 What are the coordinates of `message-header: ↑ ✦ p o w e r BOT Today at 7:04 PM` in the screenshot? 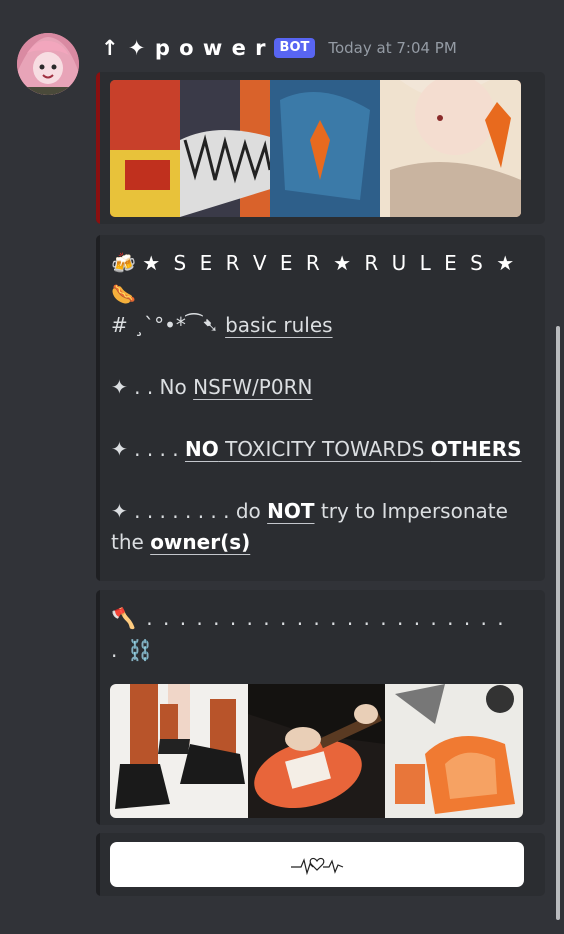 It's located at (279, 48).